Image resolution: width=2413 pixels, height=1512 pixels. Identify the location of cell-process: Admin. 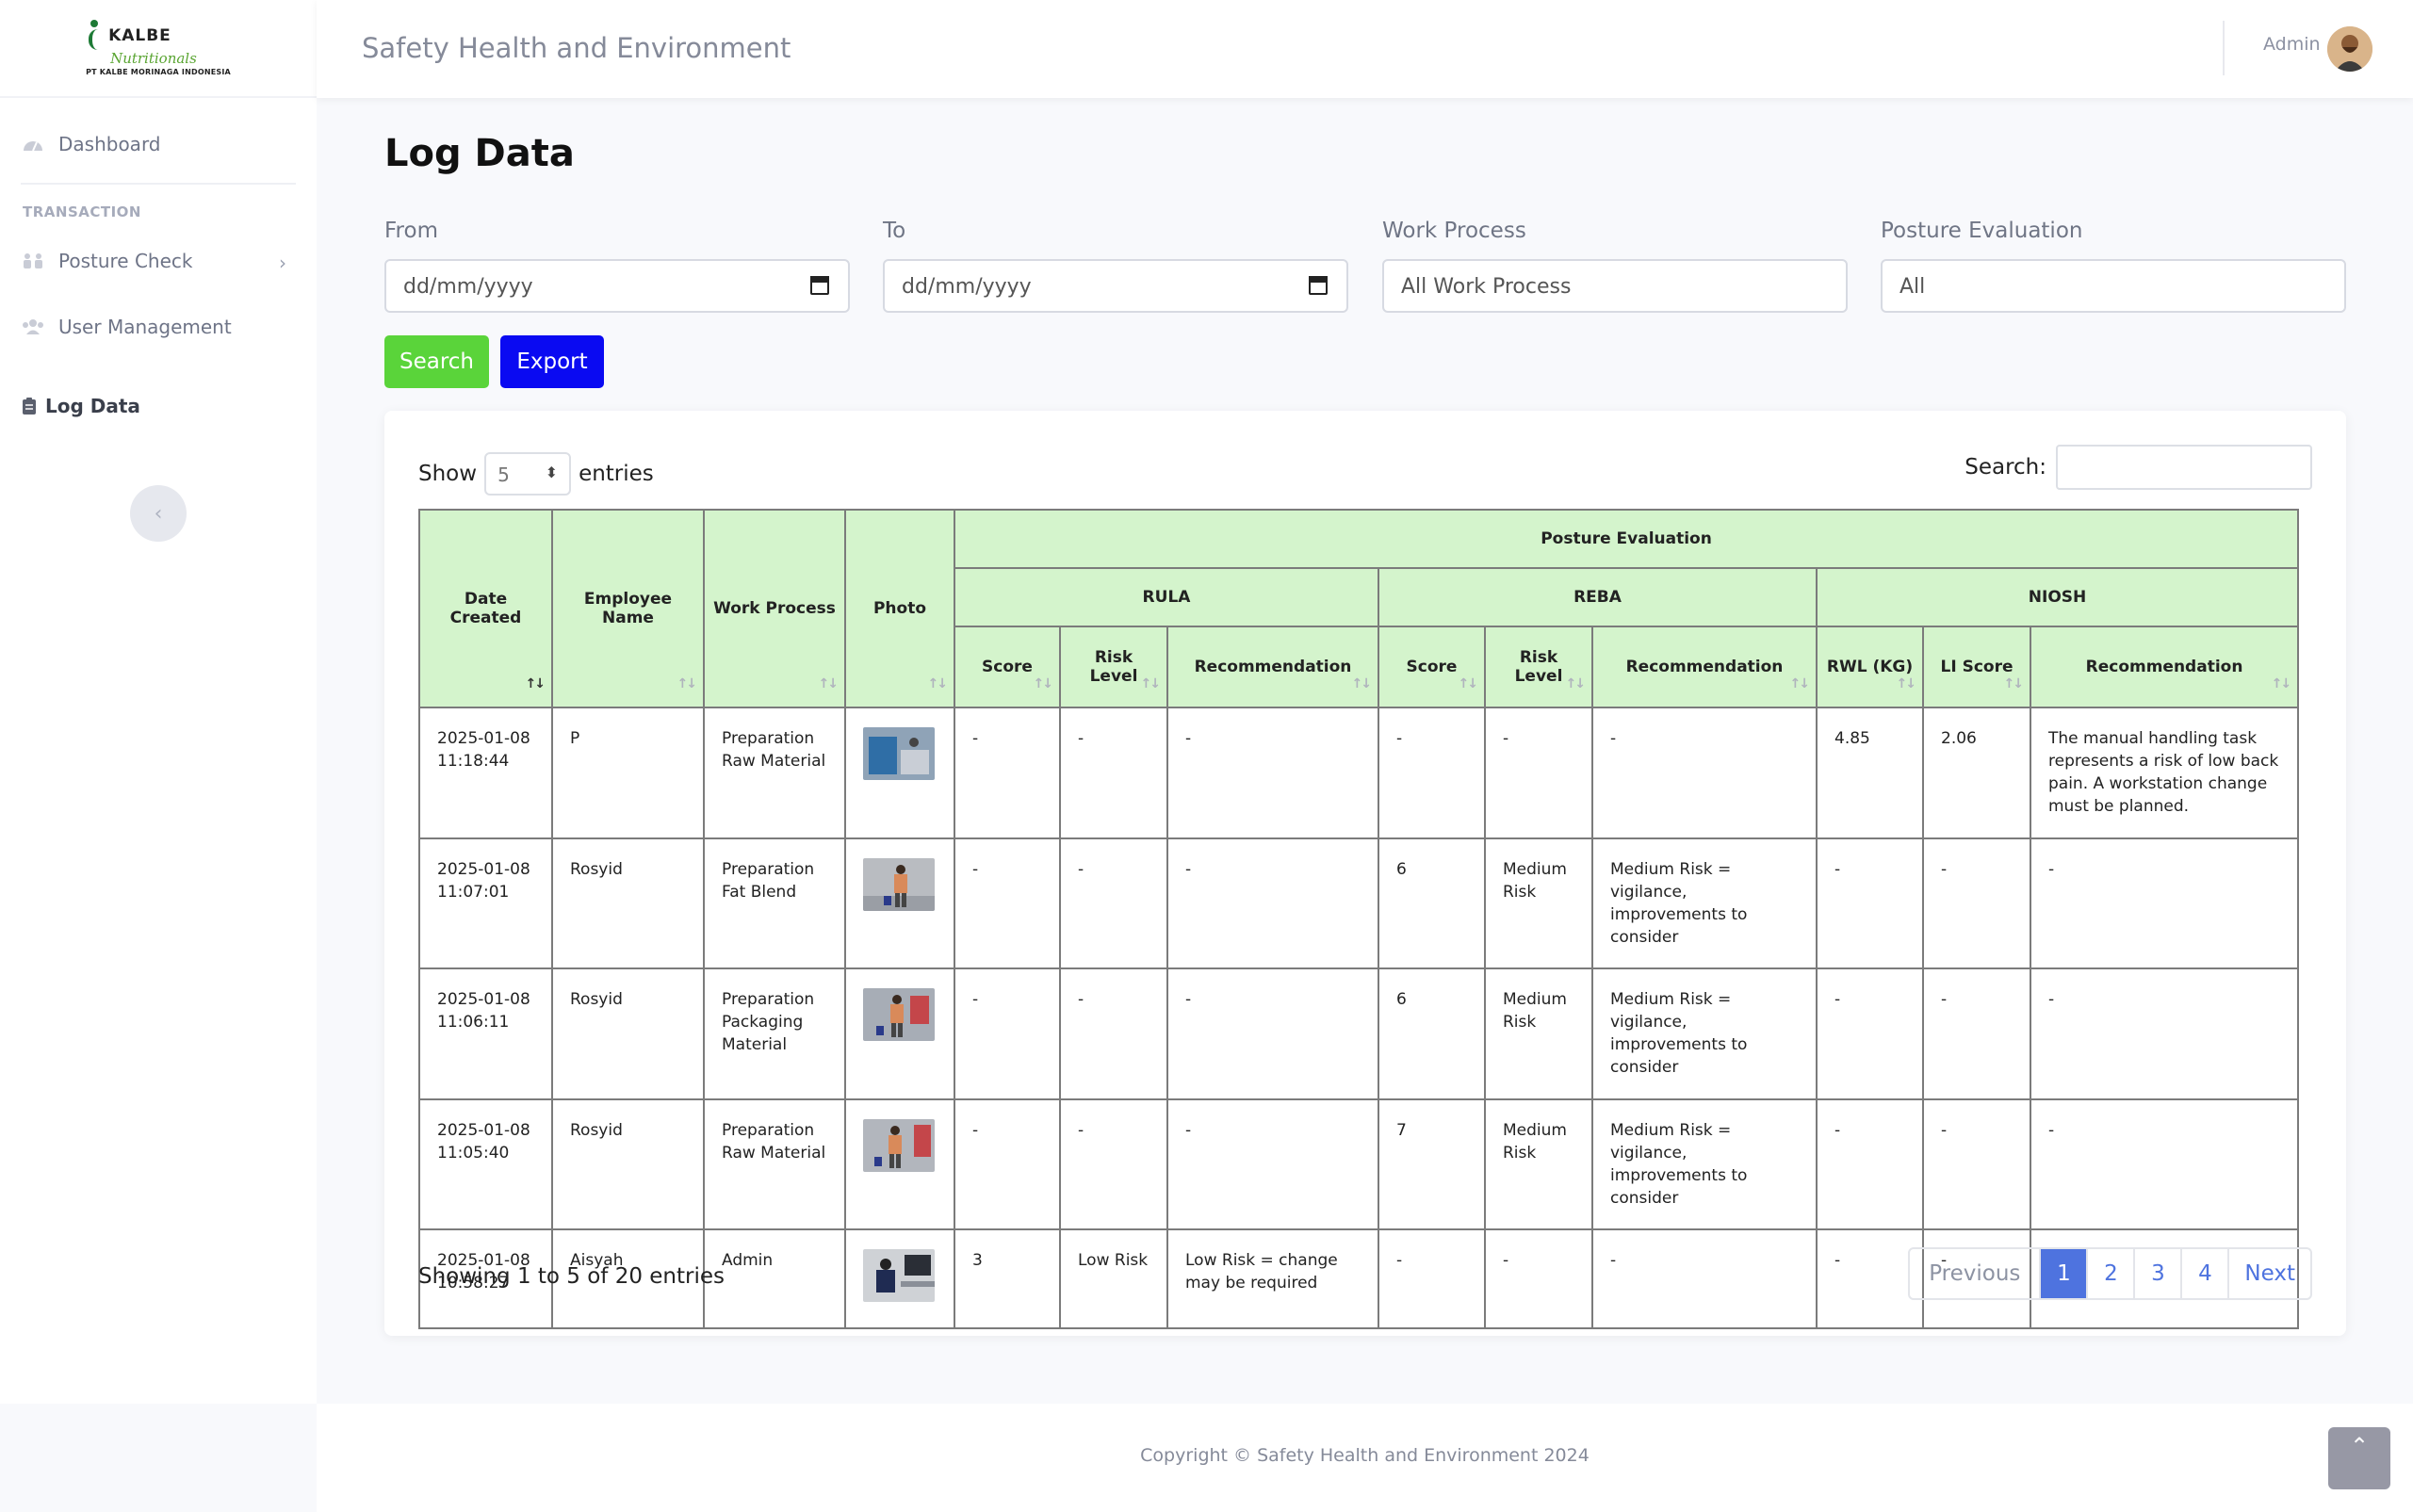
(774, 1278).